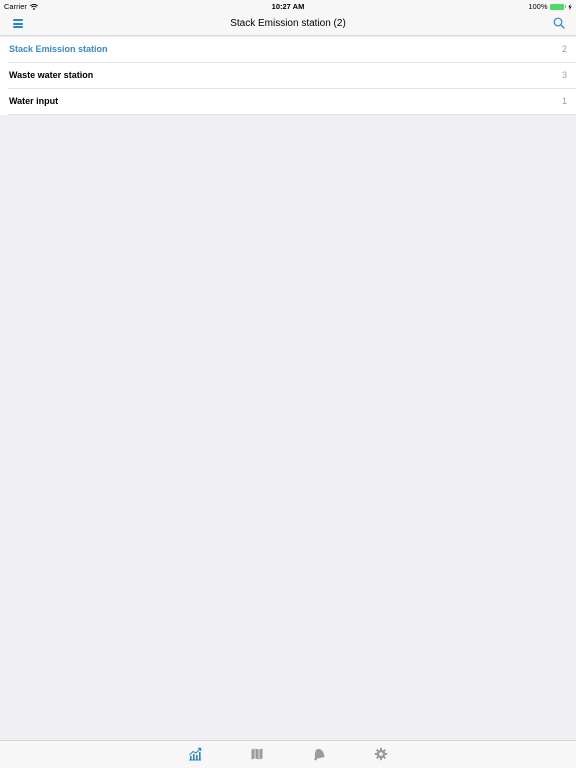 This screenshot has height=768, width=576. Describe the element at coordinates (538, 6) in the screenshot. I see `battery-percent: 100%` at that location.